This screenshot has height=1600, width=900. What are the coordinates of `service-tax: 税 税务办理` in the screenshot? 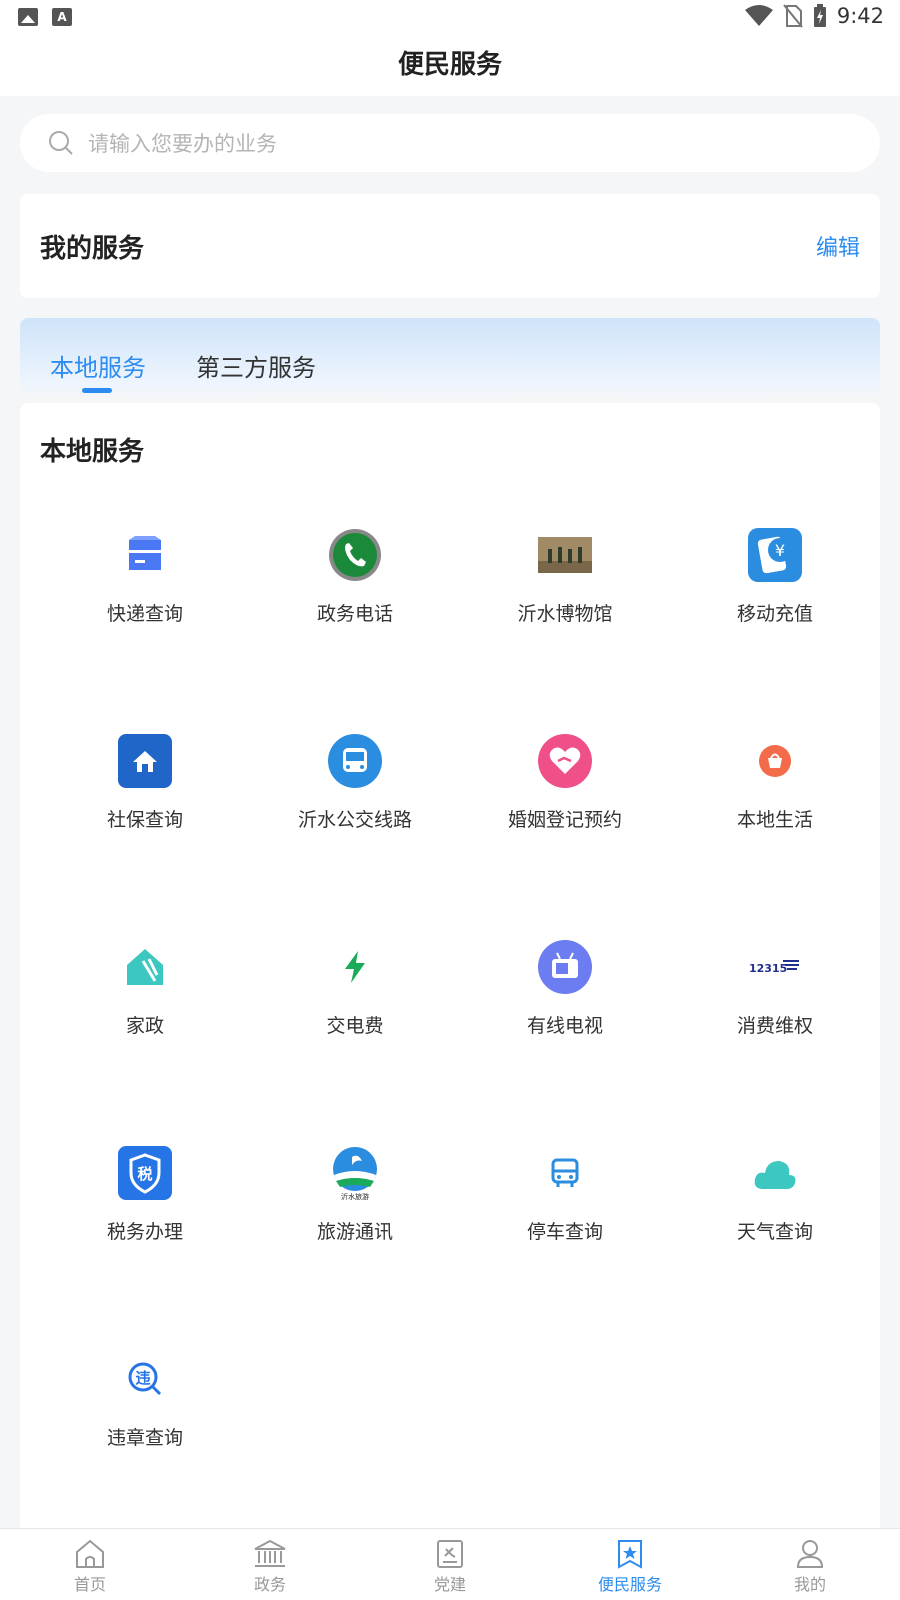 It's located at (145, 1221).